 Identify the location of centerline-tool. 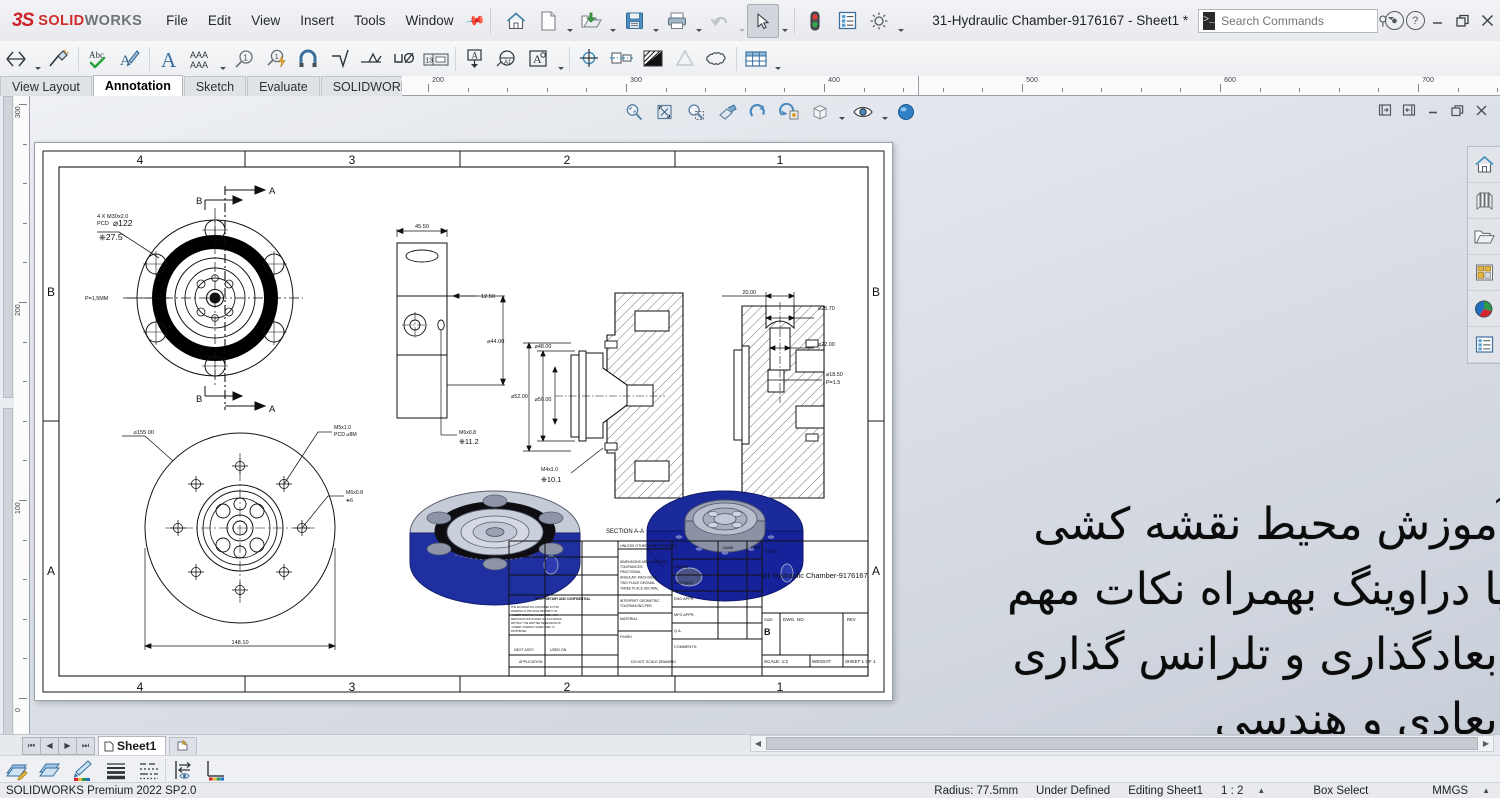
(621, 59).